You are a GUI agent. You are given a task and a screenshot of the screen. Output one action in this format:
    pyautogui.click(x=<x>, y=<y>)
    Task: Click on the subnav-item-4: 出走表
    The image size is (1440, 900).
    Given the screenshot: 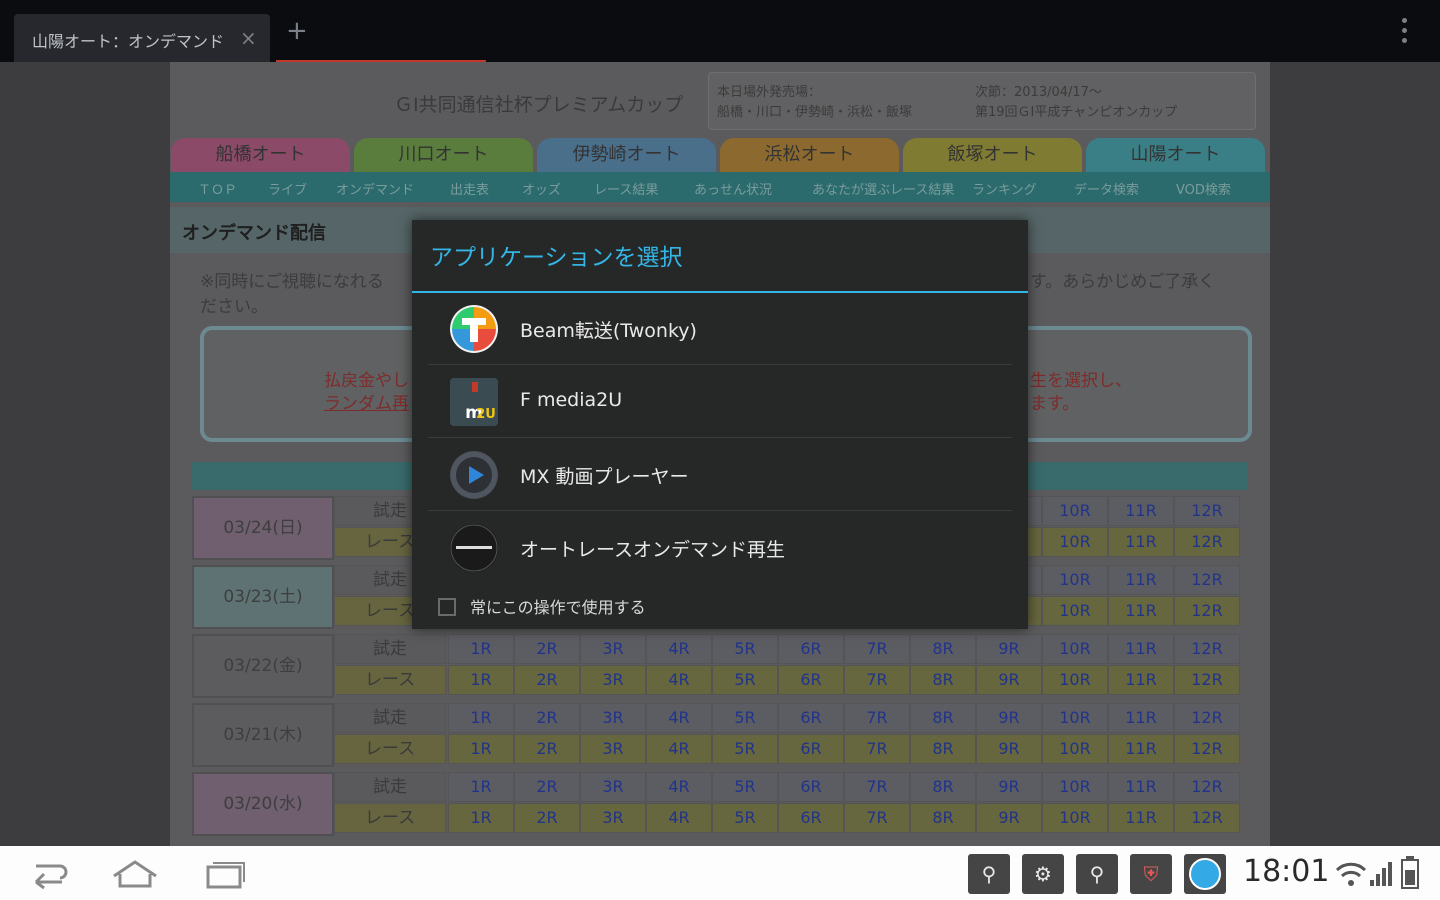 What is the action you would take?
    pyautogui.click(x=469, y=188)
    